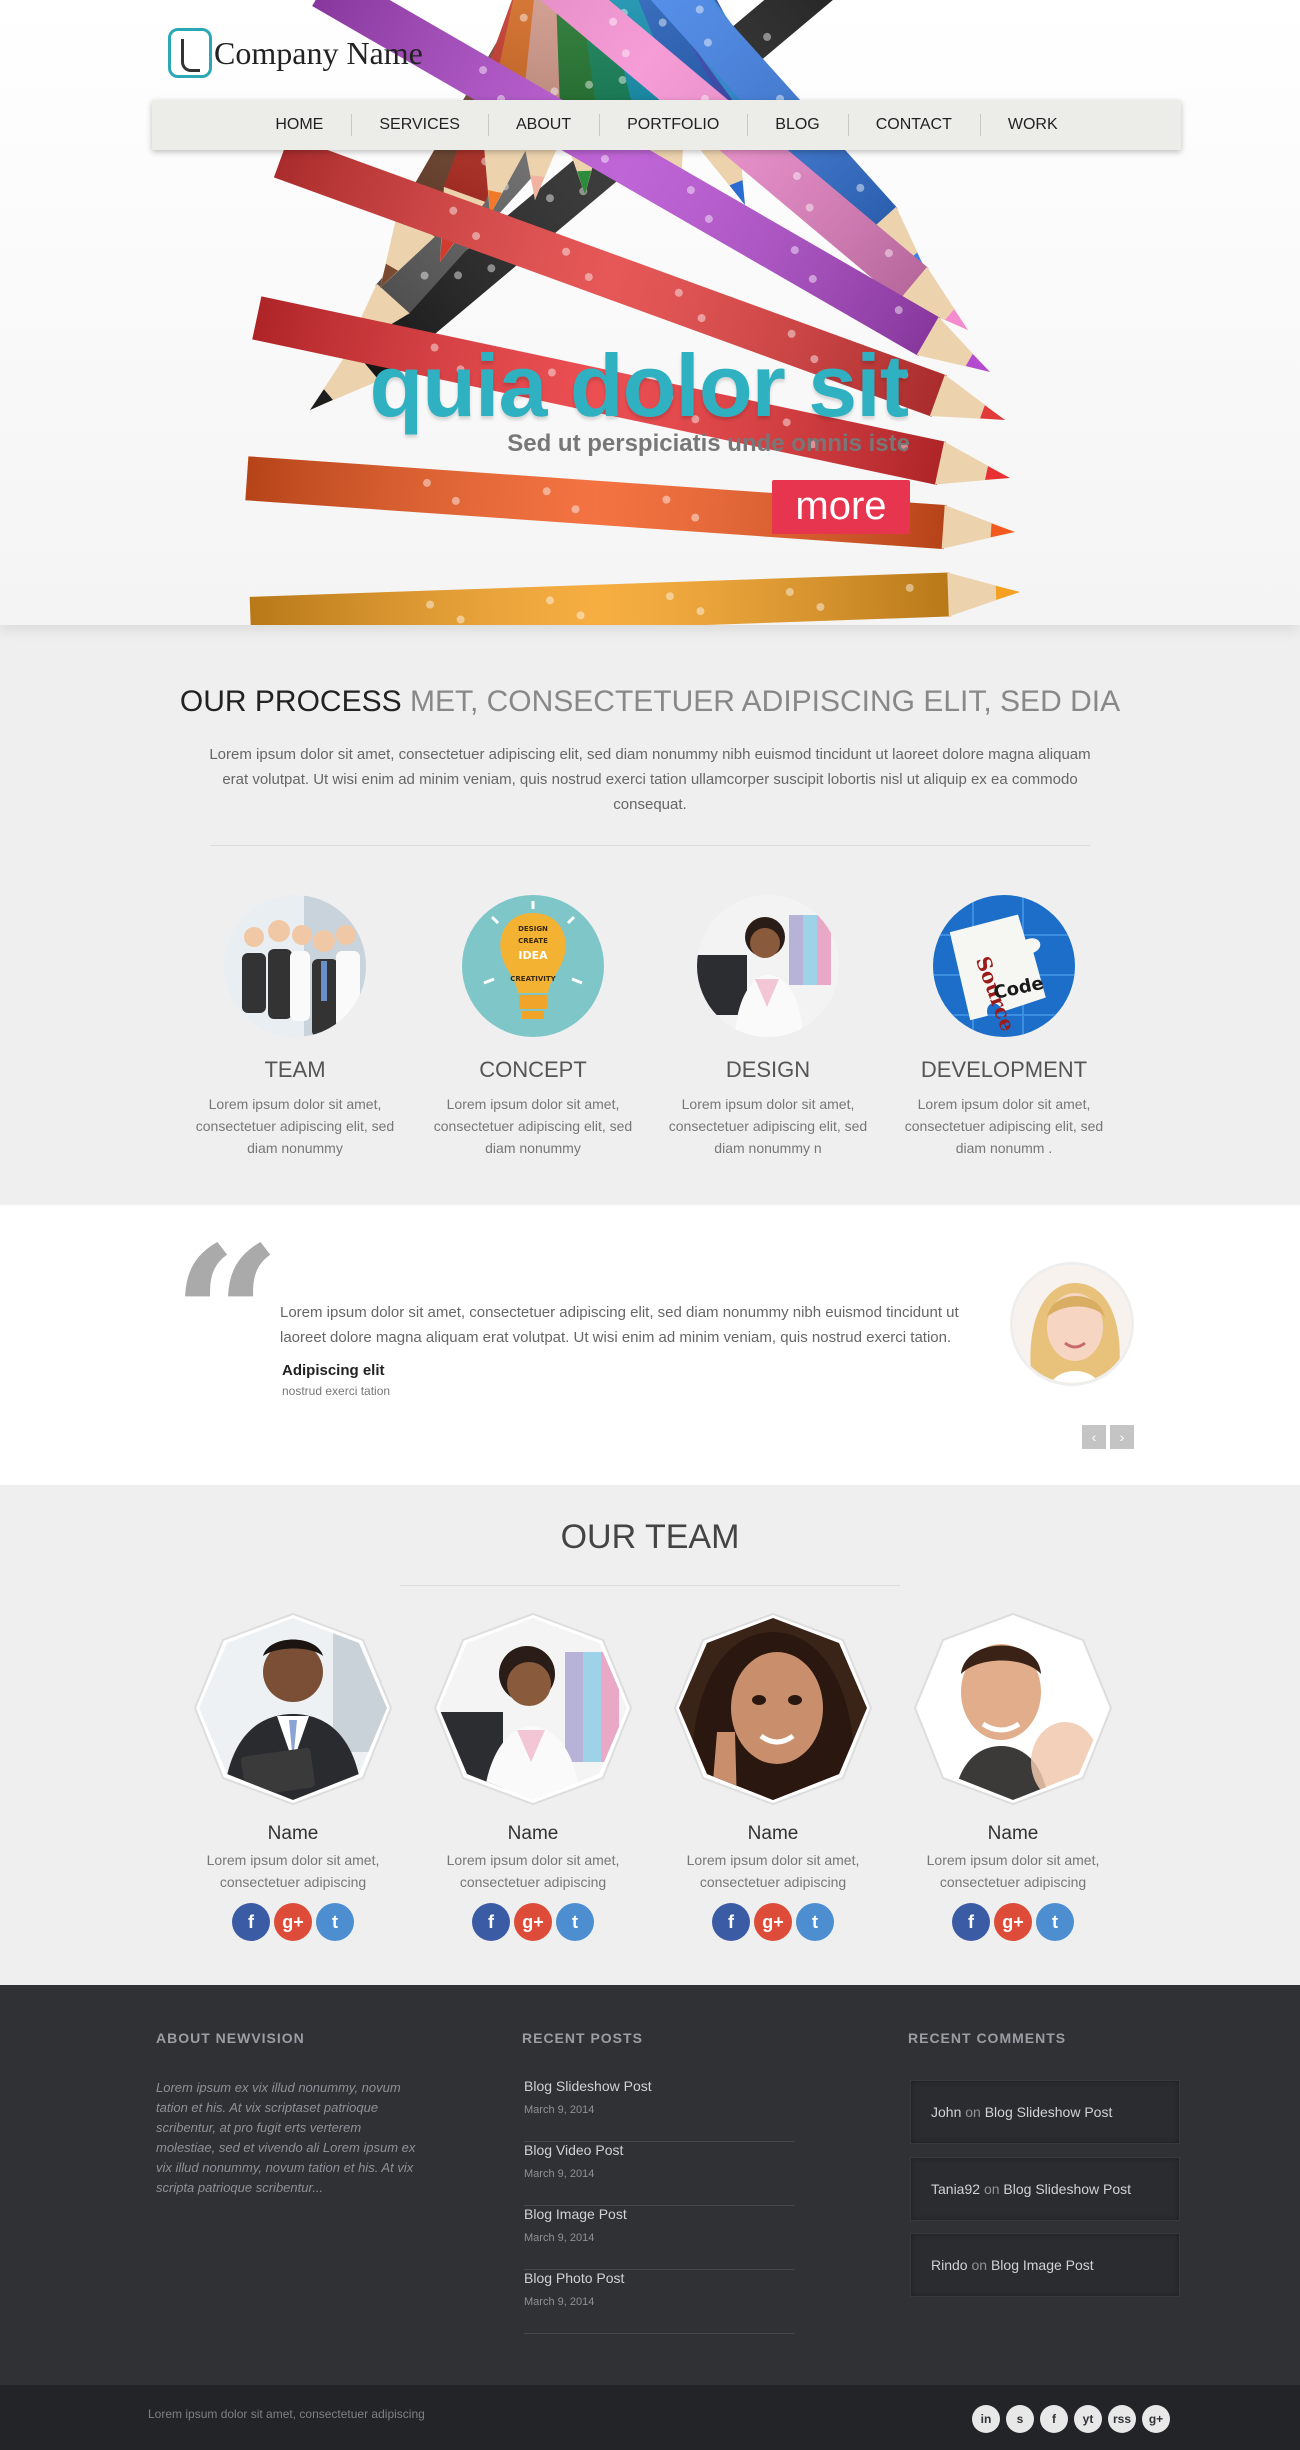  What do you see at coordinates (659, 2238) in the screenshot?
I see `recent-post: Blog Image Post March 9, 2014` at bounding box center [659, 2238].